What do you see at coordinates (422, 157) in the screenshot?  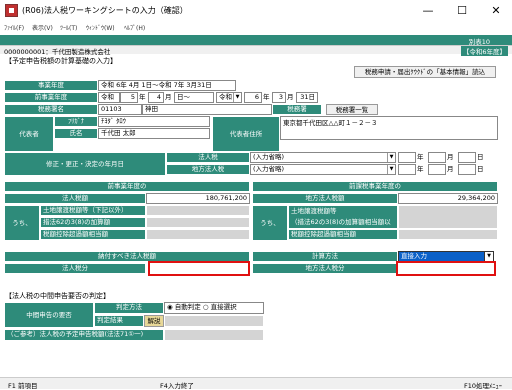 I see `year-unit: 年` at bounding box center [422, 157].